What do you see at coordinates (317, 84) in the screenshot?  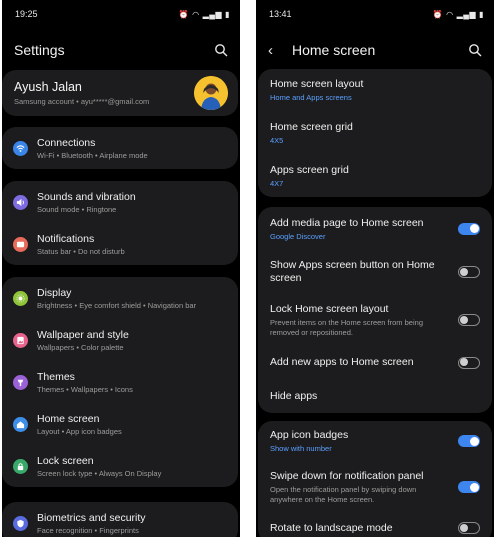 I see `setting-label: Home screen layout` at bounding box center [317, 84].